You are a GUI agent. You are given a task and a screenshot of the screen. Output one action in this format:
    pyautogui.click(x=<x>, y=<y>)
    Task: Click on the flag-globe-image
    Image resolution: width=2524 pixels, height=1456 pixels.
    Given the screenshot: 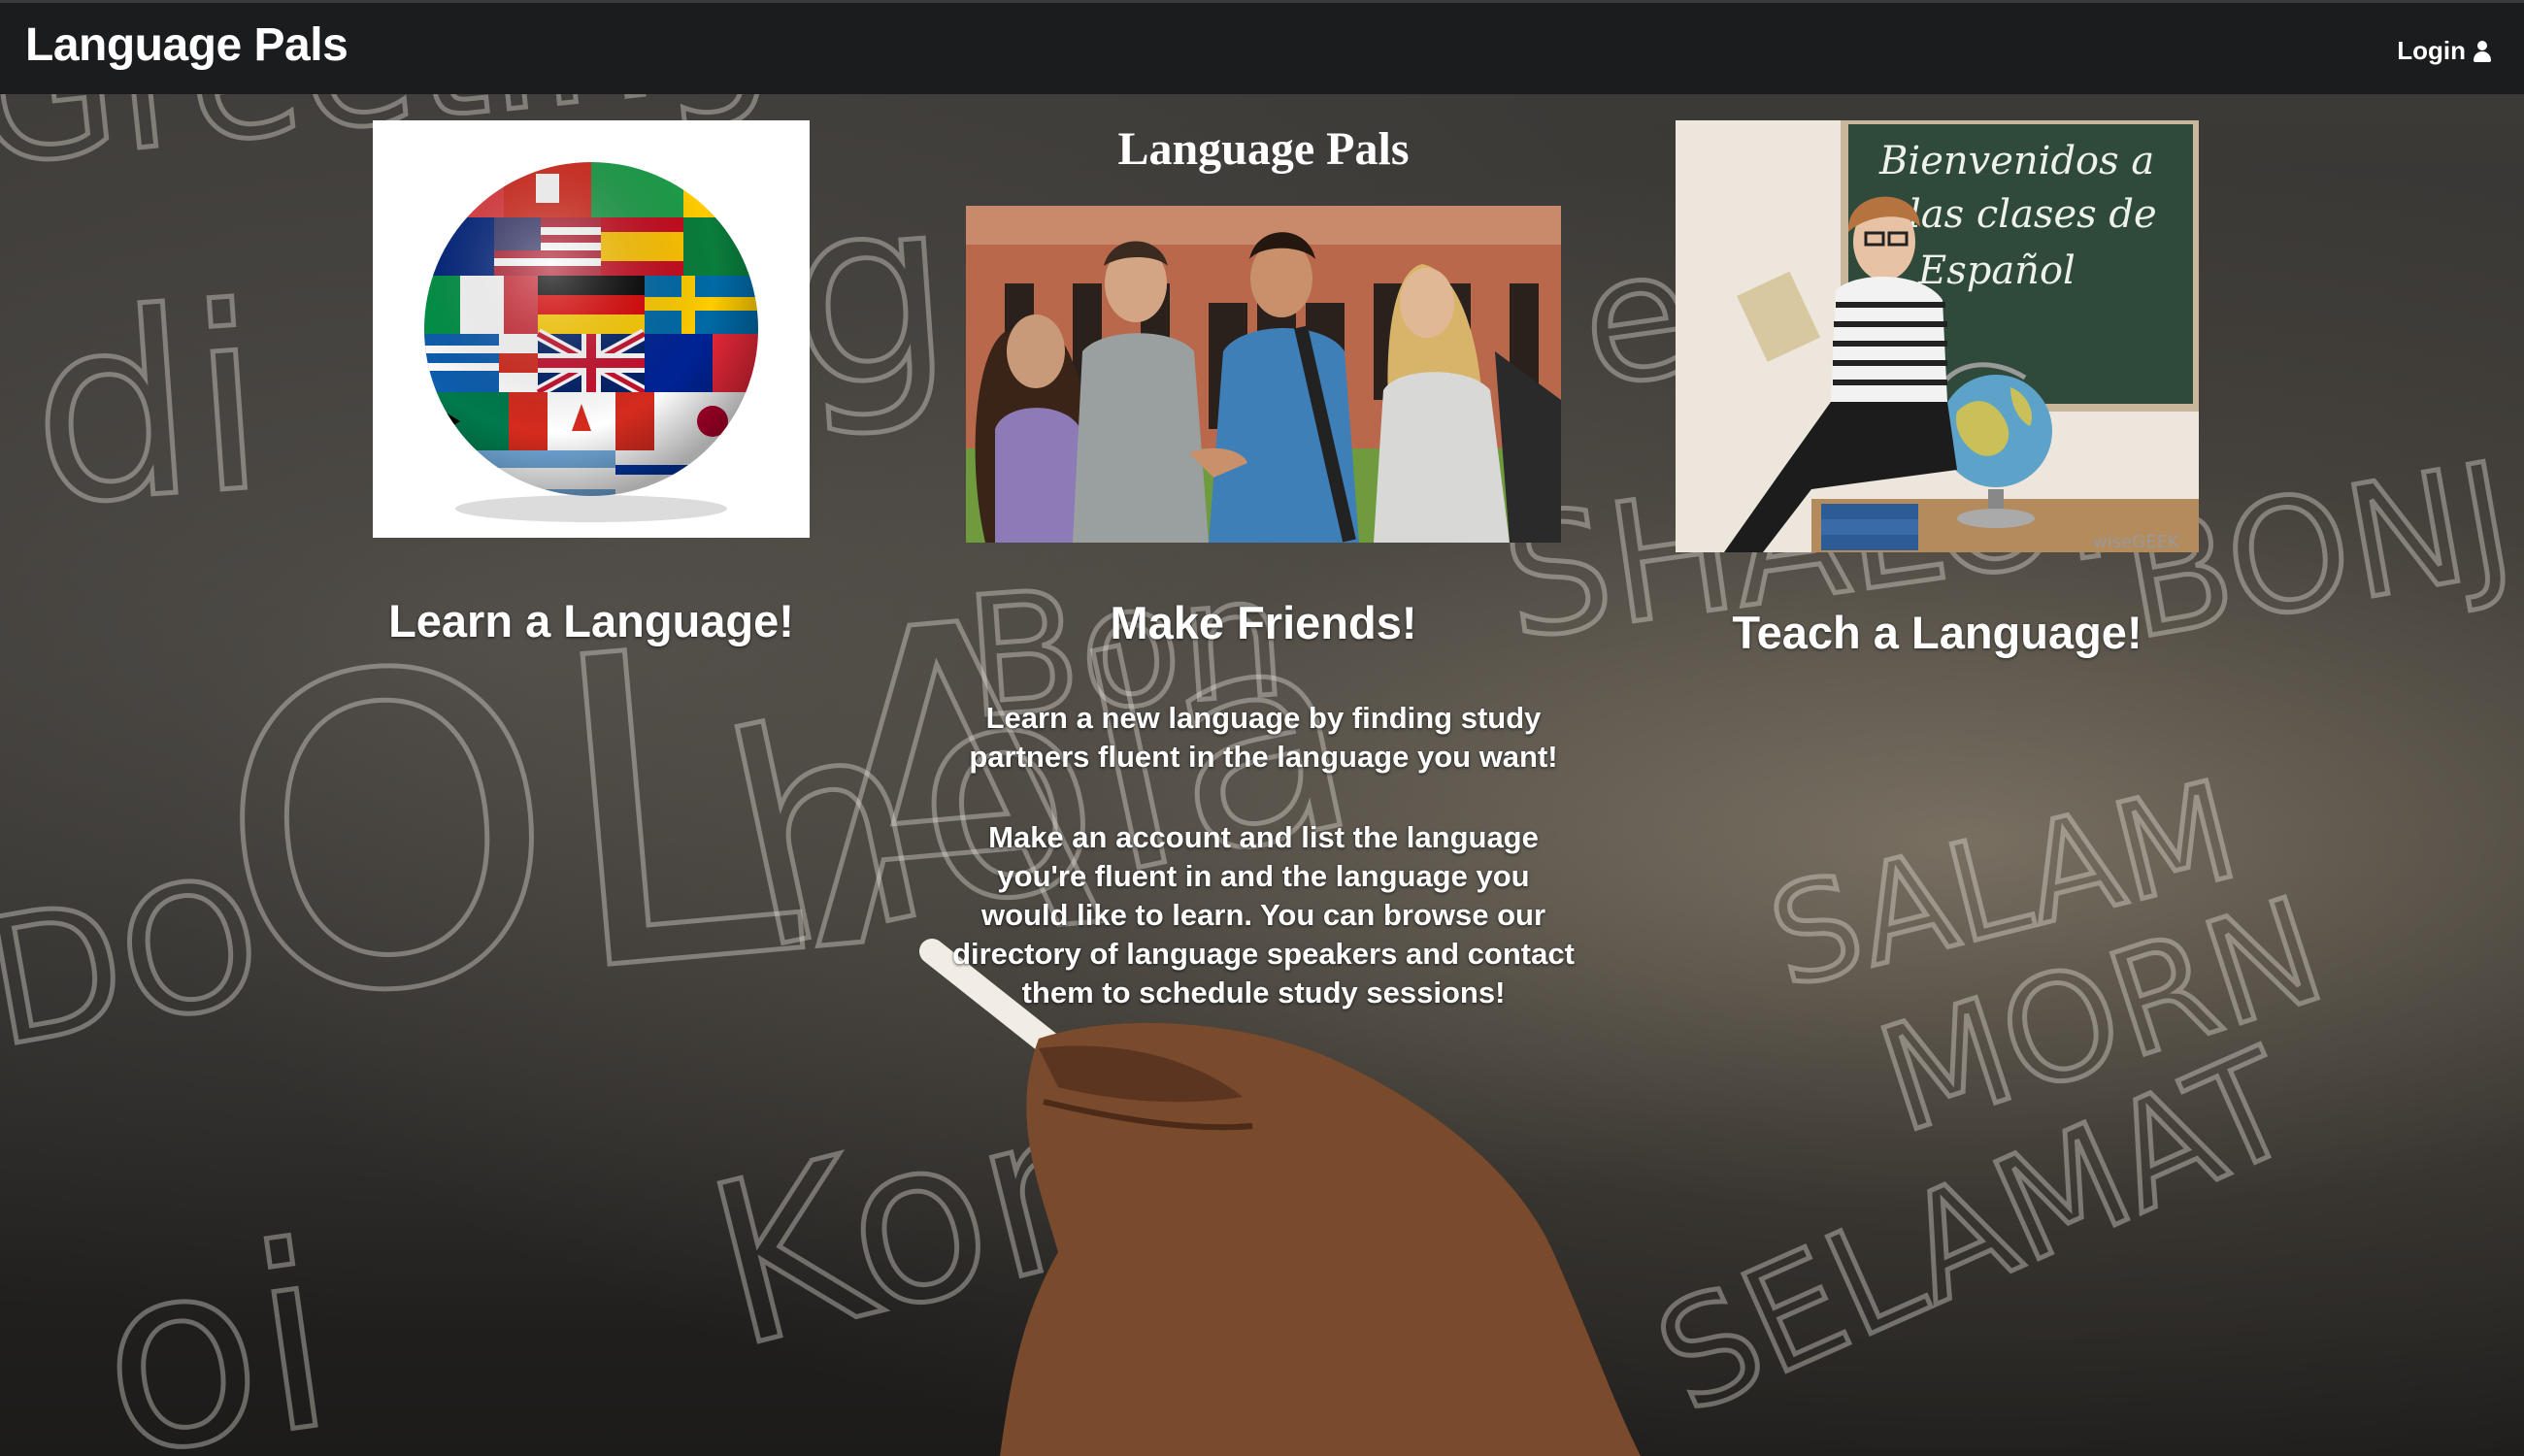 What is the action you would take?
    pyautogui.click(x=591, y=329)
    